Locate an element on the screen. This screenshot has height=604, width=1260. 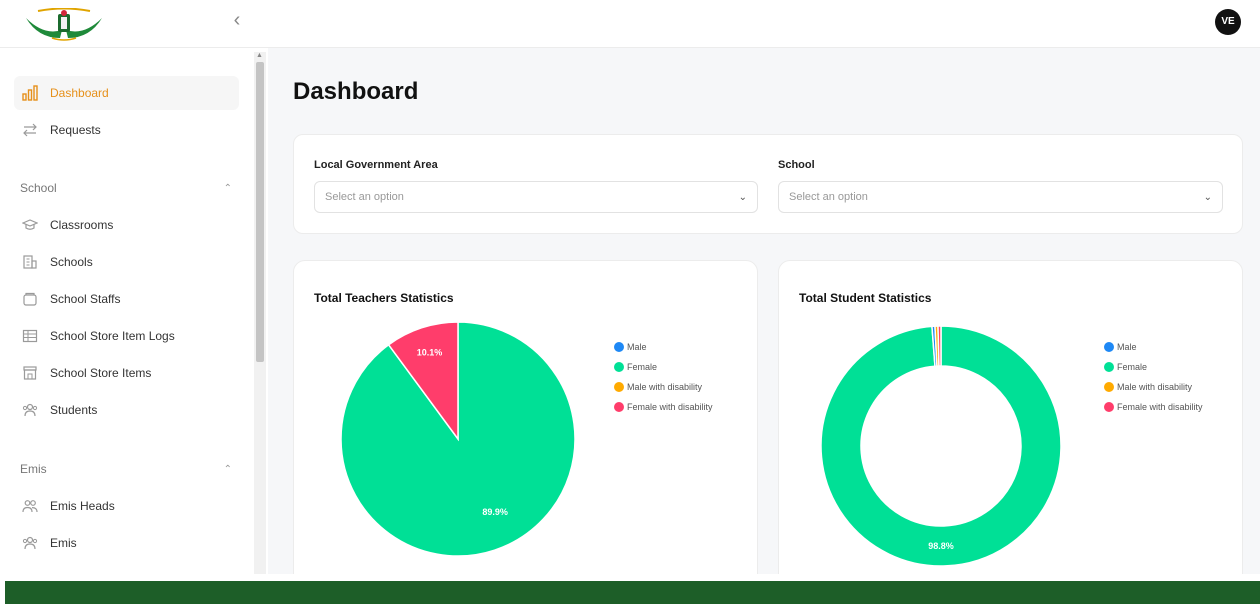
sidebar-scrollbar: ▲ is located at coordinates (260, 313).